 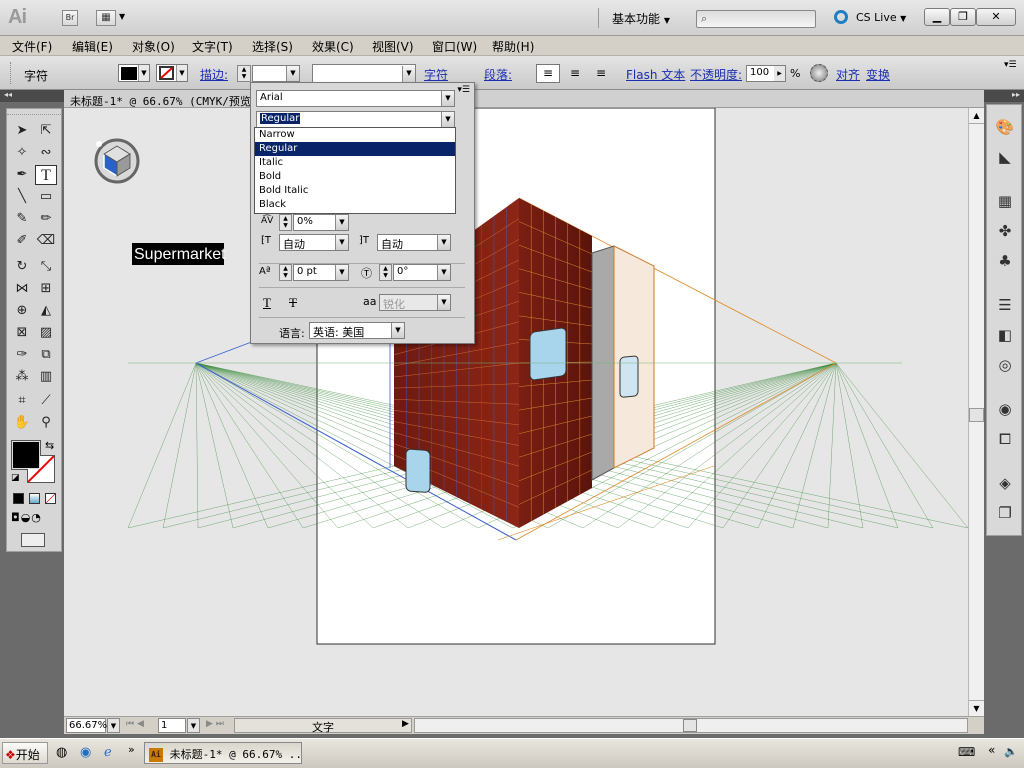 What do you see at coordinates (575, 73) in the screenshot?
I see `align-center-button: ≡` at bounding box center [575, 73].